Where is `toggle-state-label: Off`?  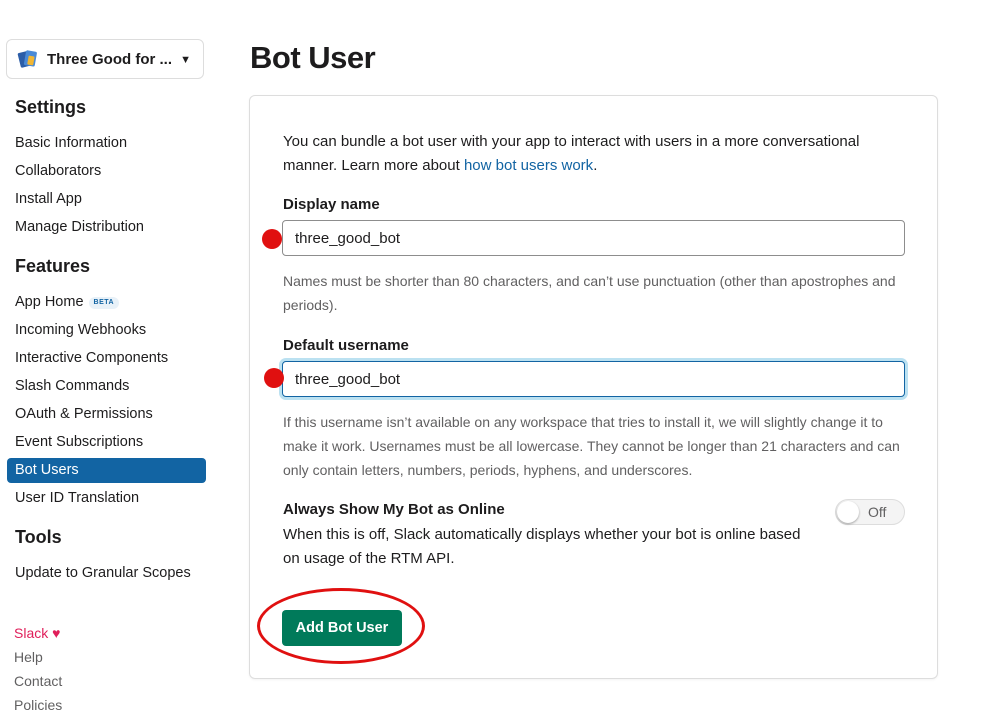
toggle-state-label: Off is located at coordinates (877, 512).